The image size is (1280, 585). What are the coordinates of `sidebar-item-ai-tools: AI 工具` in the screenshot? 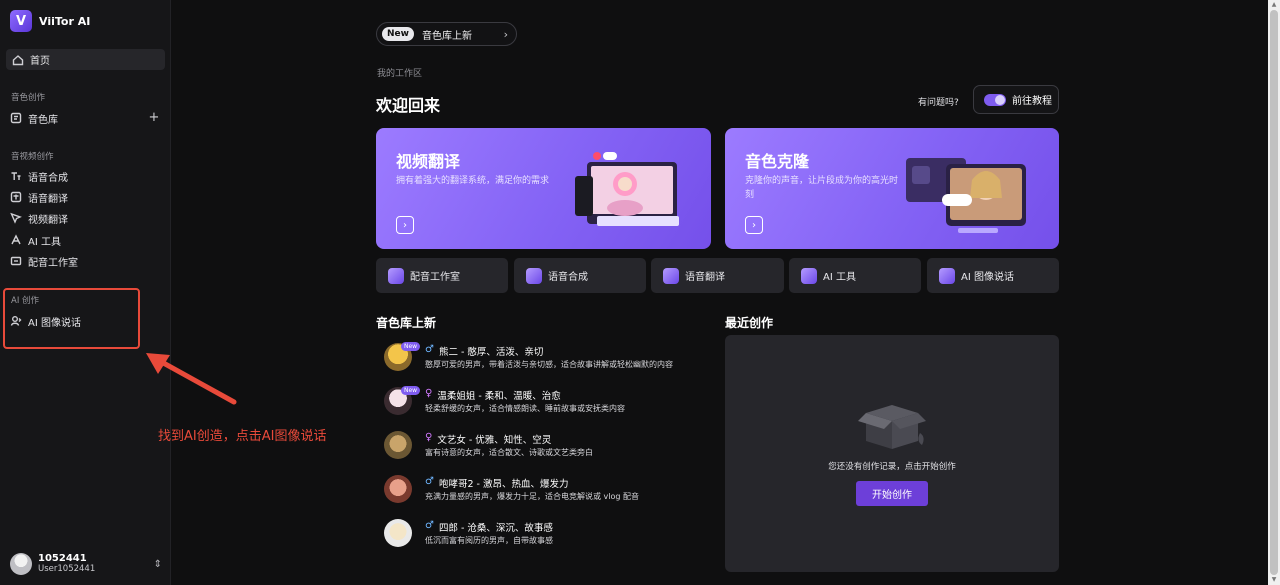 It's located at (35, 240).